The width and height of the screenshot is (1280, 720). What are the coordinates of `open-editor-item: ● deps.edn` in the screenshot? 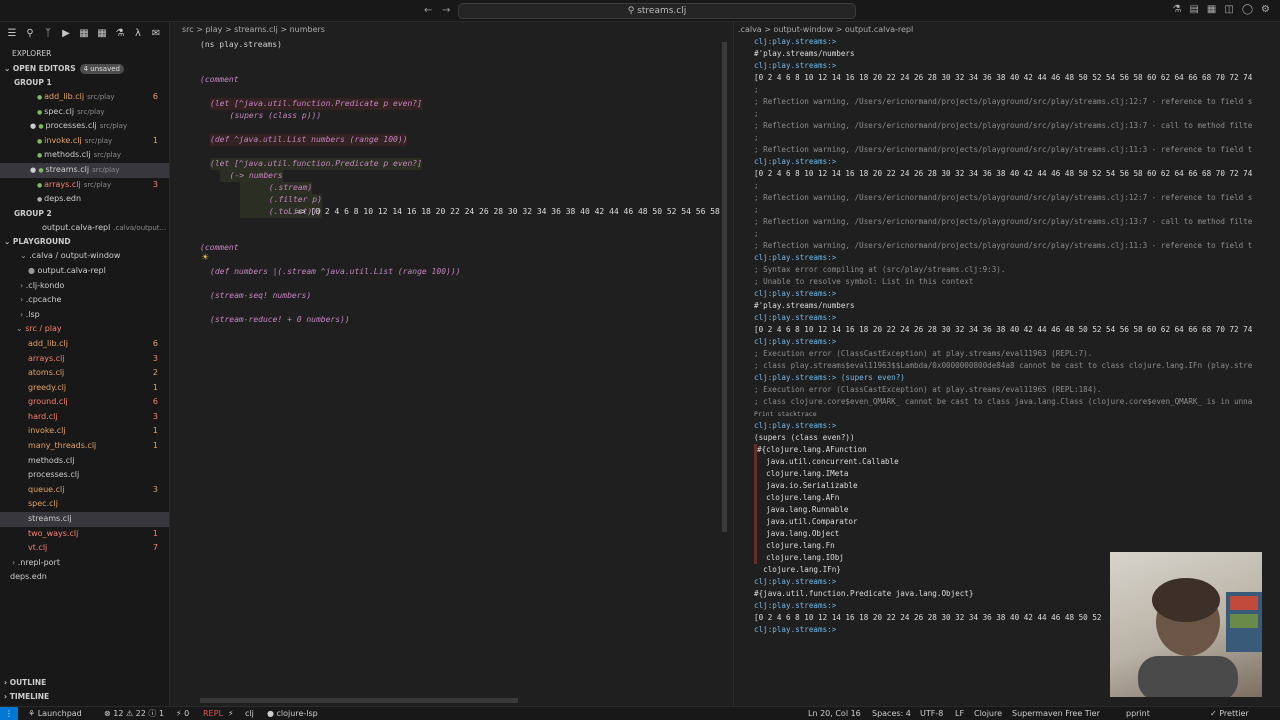 It's located at (84, 199).